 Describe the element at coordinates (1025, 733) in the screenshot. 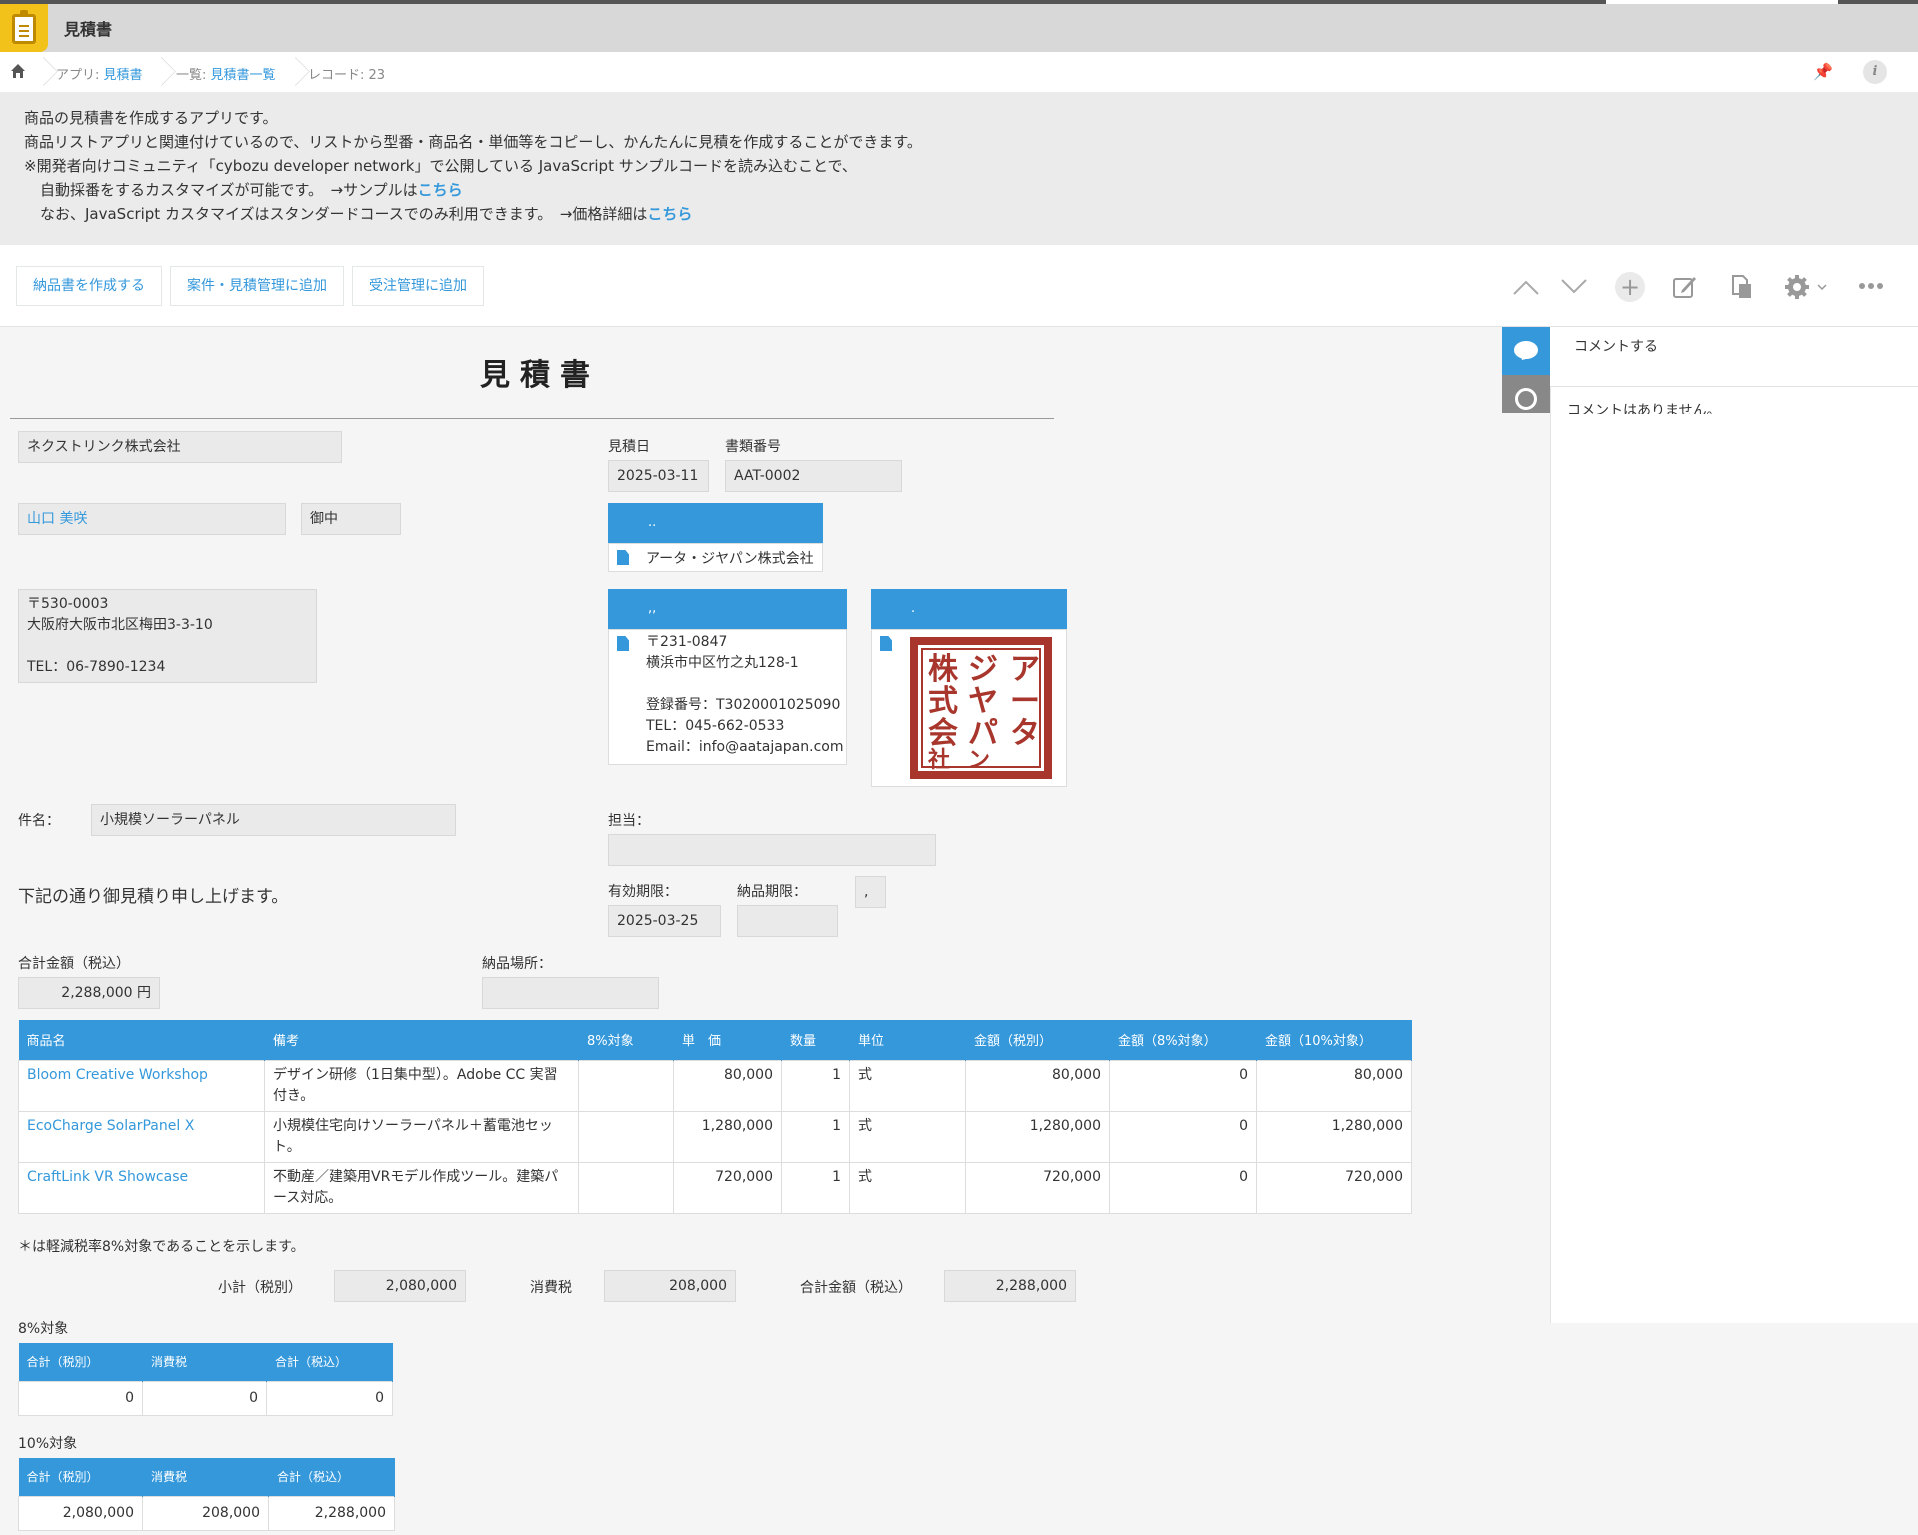

I see `svg-text: タ` at that location.